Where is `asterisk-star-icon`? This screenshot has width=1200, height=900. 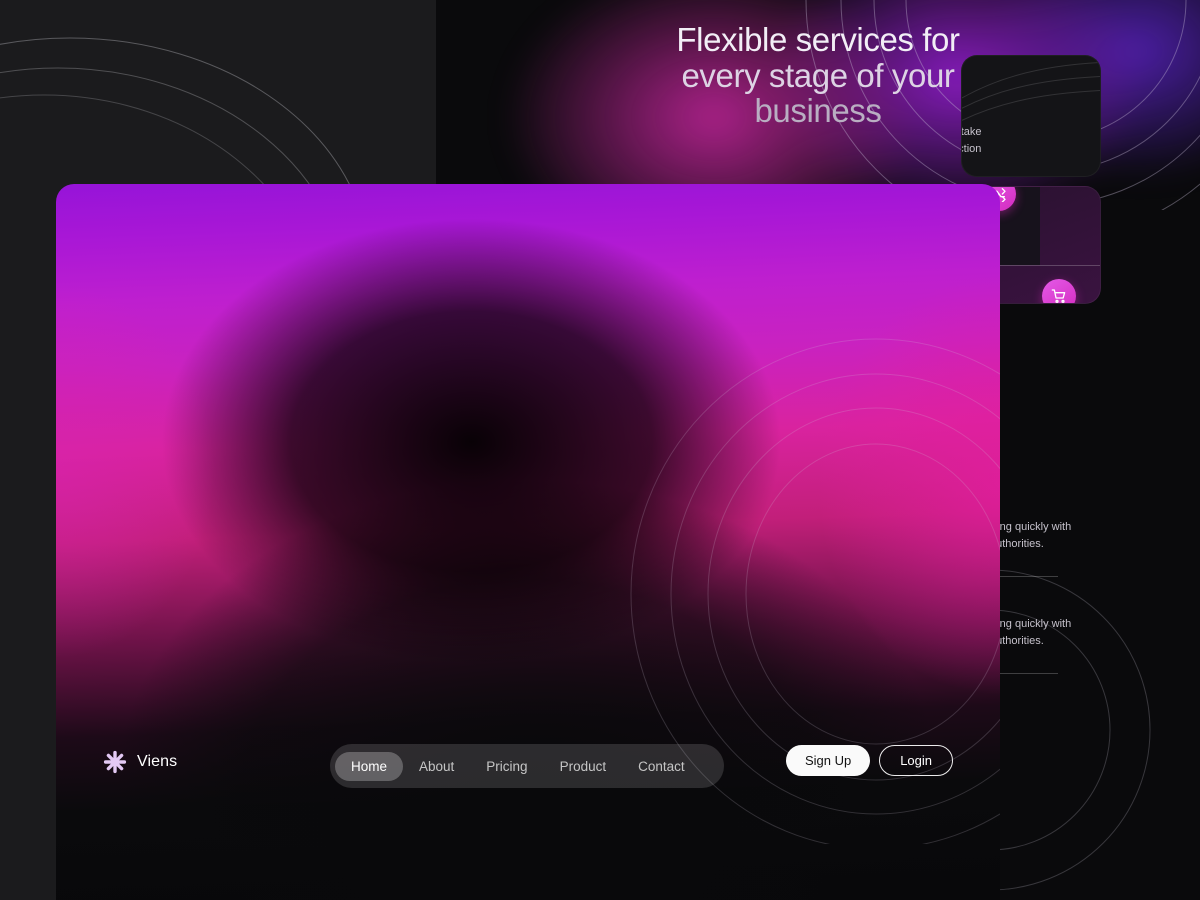 asterisk-star-icon is located at coordinates (115, 762).